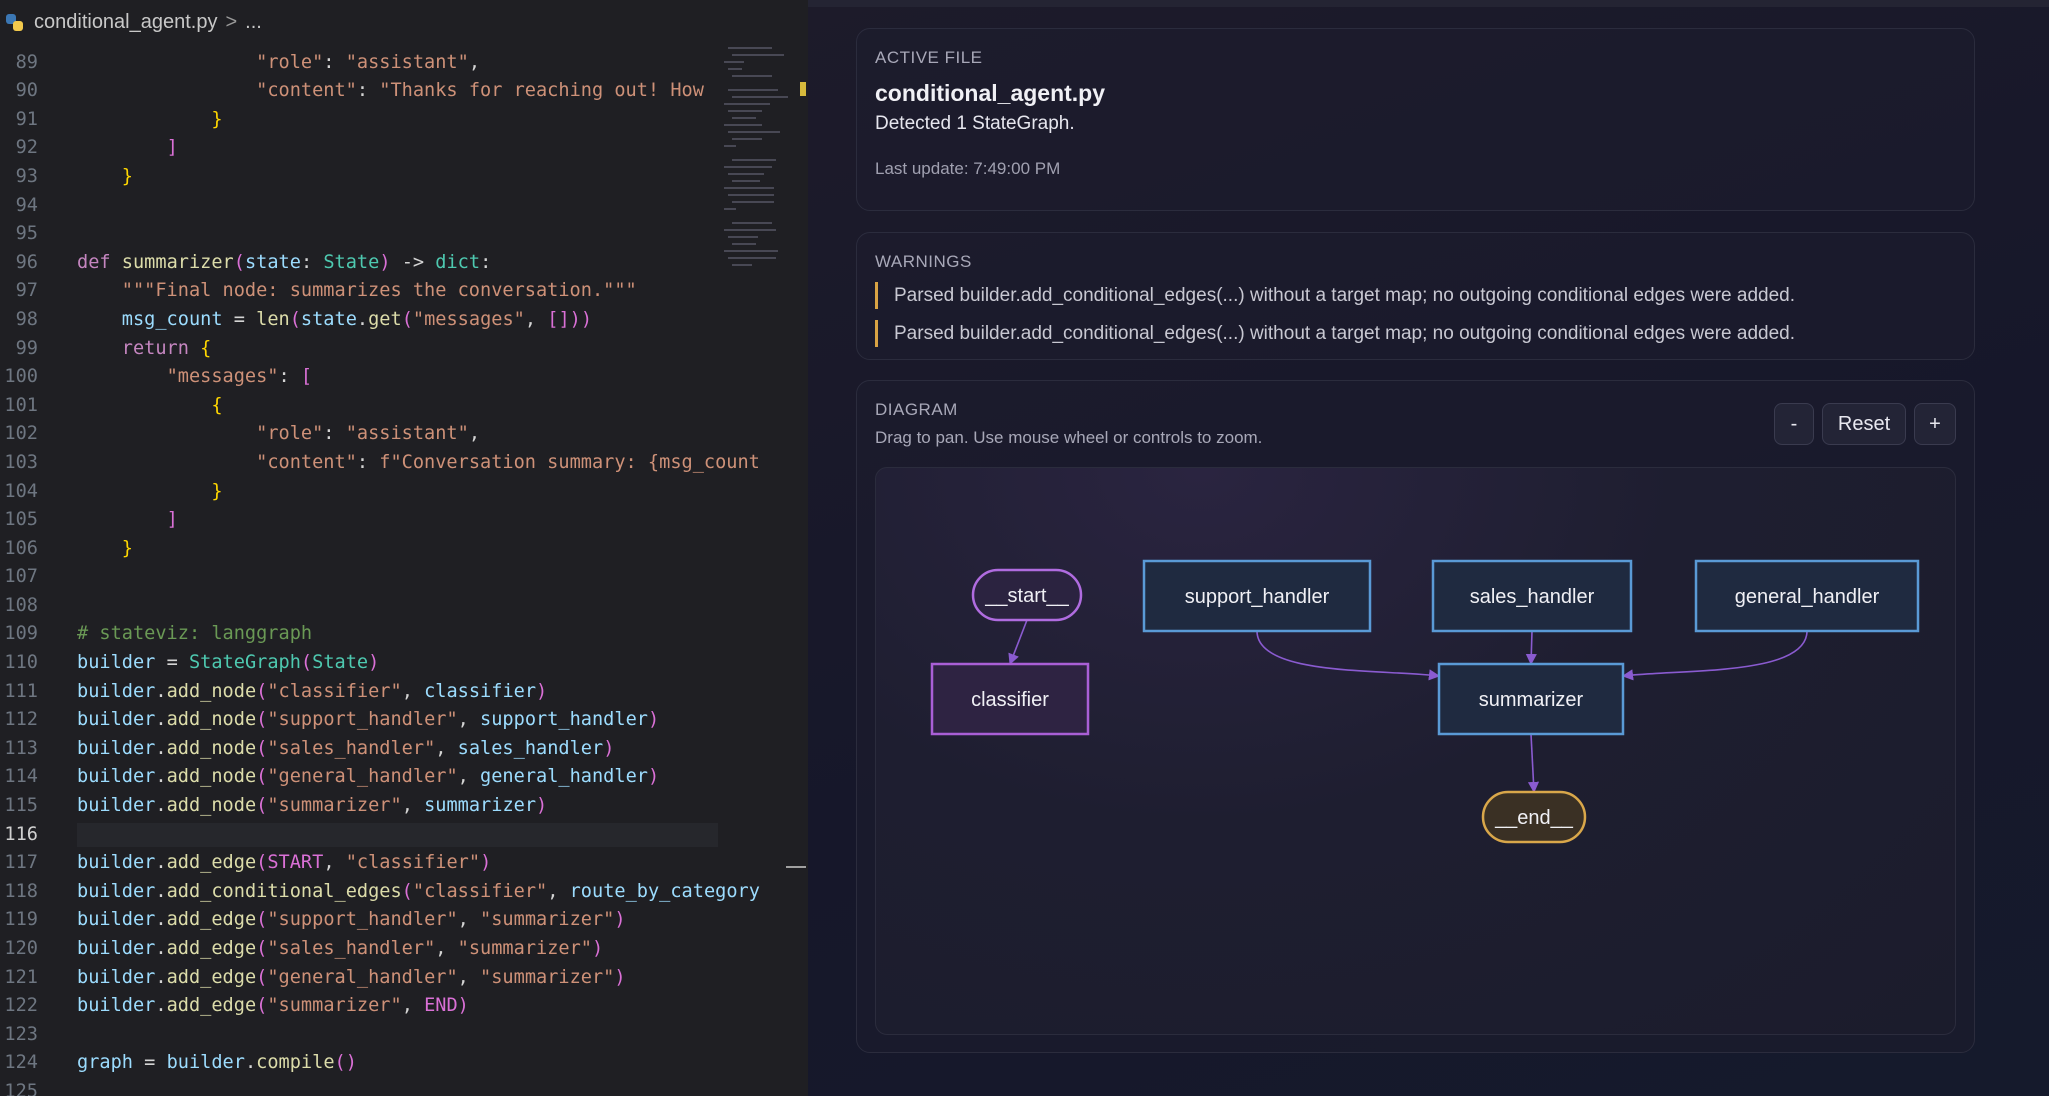  I want to click on line-number: 102, so click(21, 434).